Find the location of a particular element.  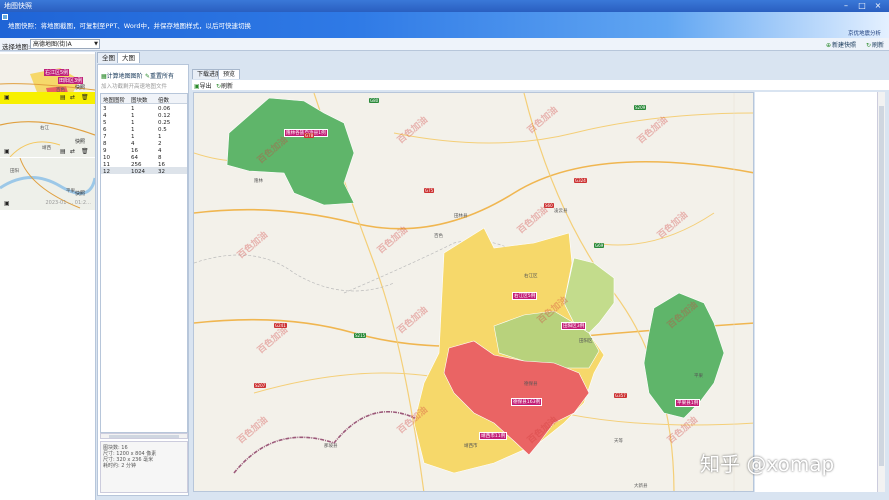

calc-level-button: ▦计算地图图阶 is located at coordinates (122, 75).